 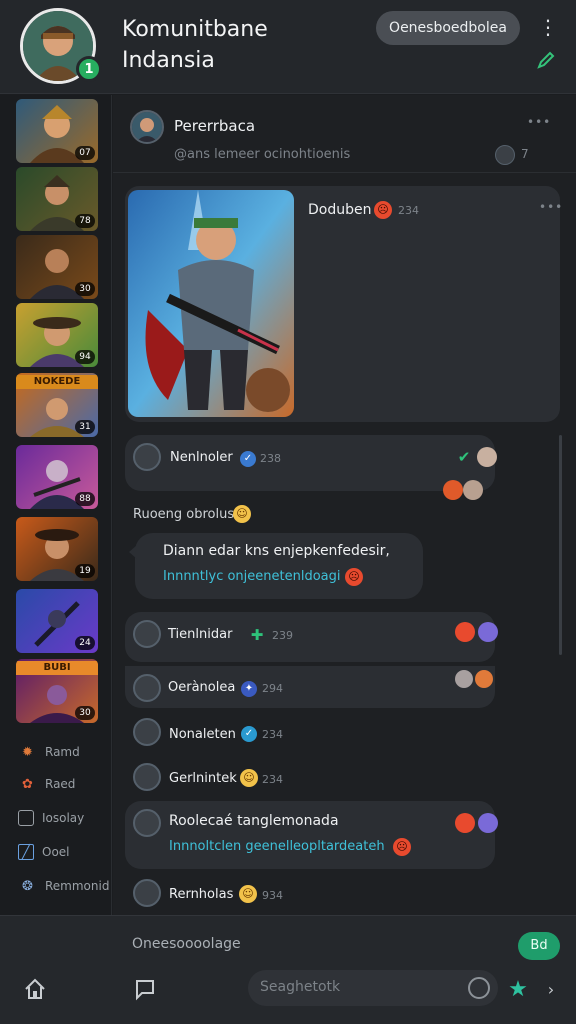 I want to click on edit-icon: ╱, so click(x=26, y=852).